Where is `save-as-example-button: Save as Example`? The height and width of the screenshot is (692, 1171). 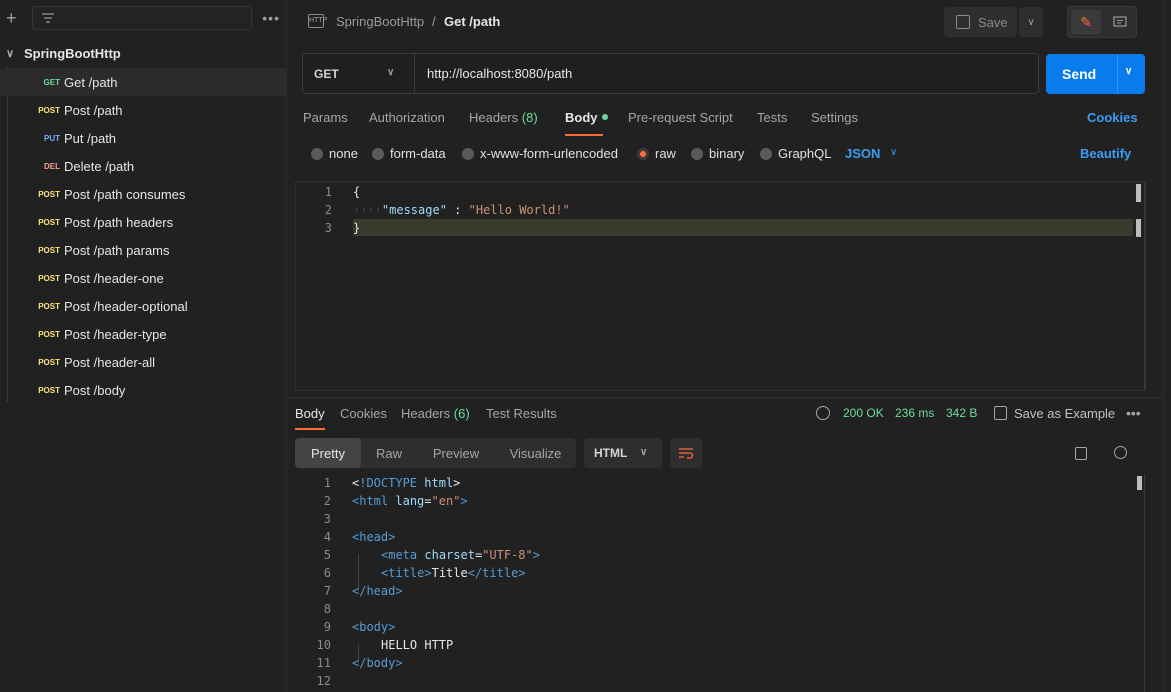 save-as-example-button: Save as Example is located at coordinates (1064, 413).